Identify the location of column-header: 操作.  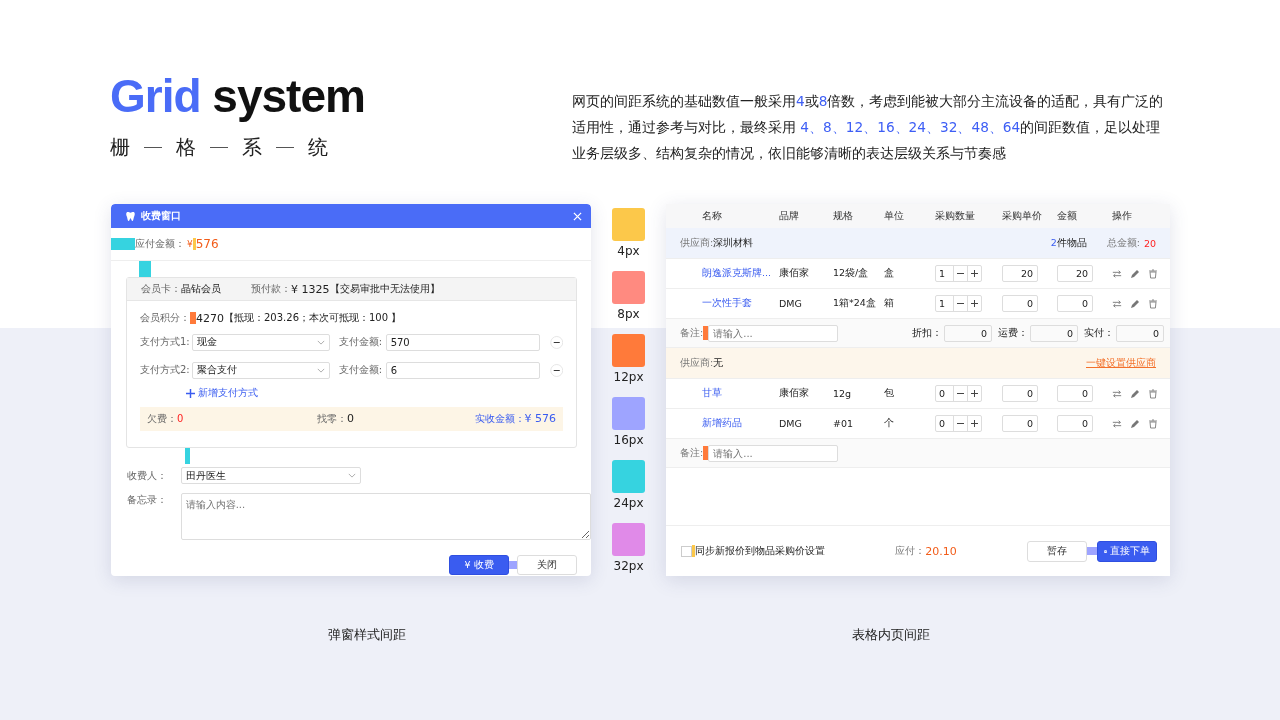
(1122, 216).